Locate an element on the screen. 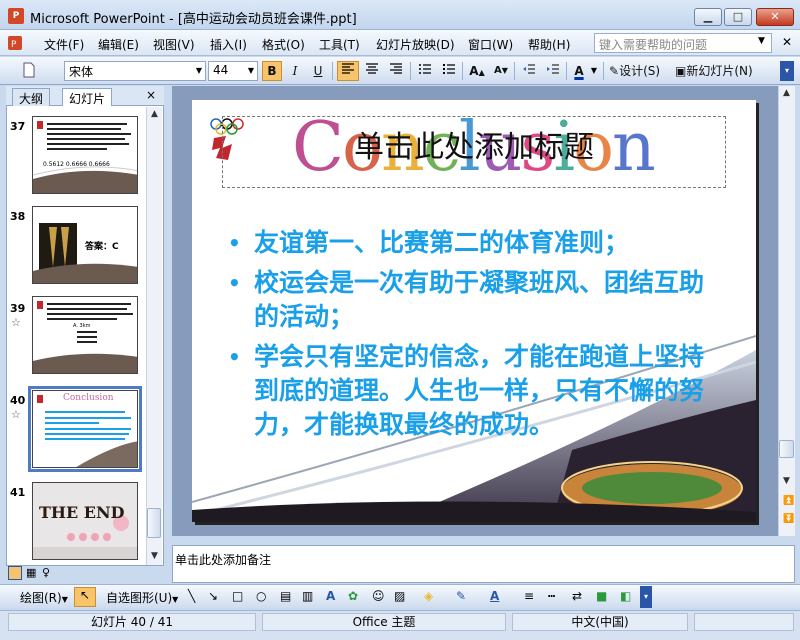  slide-thumbnail-38: 答案：C is located at coordinates (85, 245).